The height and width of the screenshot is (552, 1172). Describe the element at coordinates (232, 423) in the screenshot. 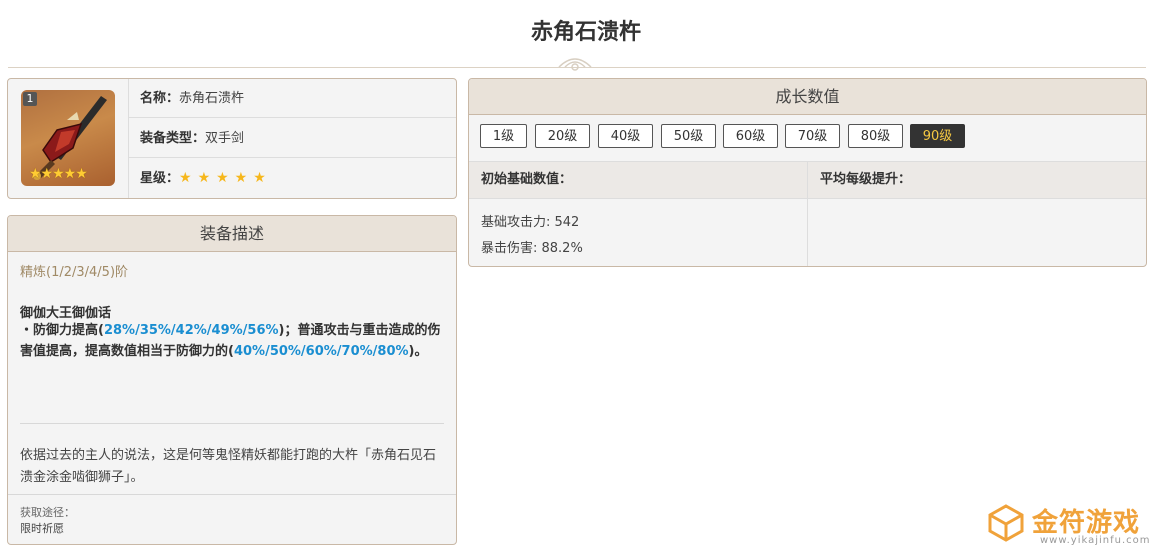

I see `description-divider` at that location.